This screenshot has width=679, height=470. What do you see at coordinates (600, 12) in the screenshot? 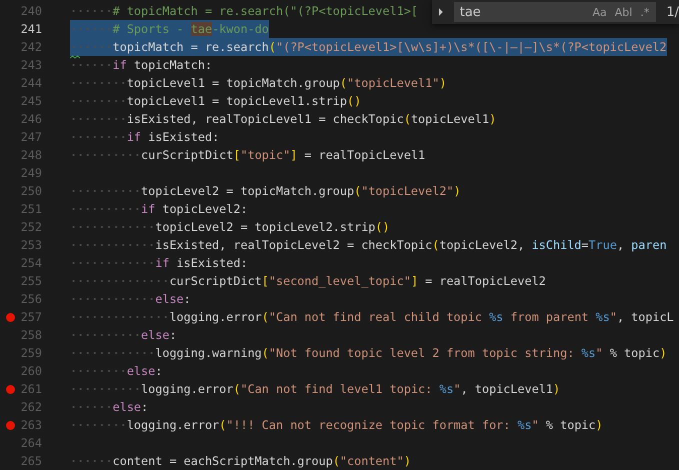
I see `find-option-toggle: Aa` at bounding box center [600, 12].